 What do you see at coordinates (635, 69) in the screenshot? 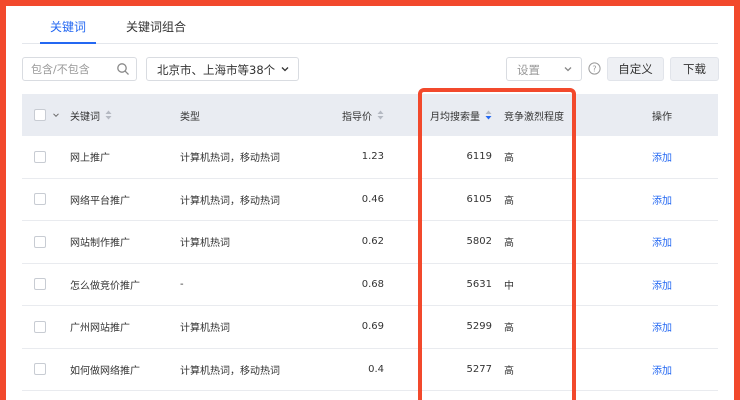
I see `customize-button: 自定义` at bounding box center [635, 69].